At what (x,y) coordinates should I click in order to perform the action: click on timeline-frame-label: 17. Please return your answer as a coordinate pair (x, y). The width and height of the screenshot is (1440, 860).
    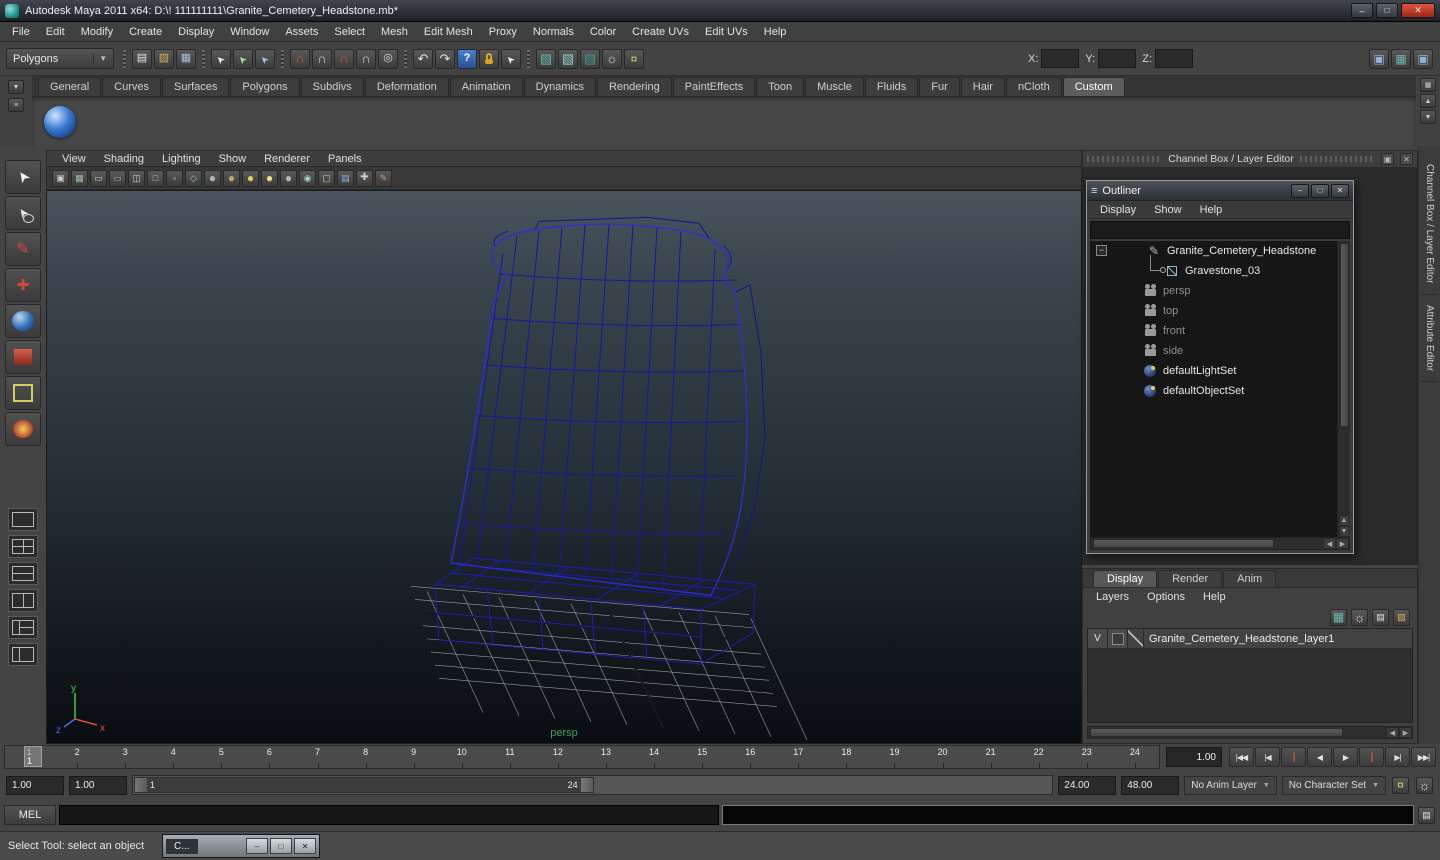
    Looking at the image, I should click on (798, 757).